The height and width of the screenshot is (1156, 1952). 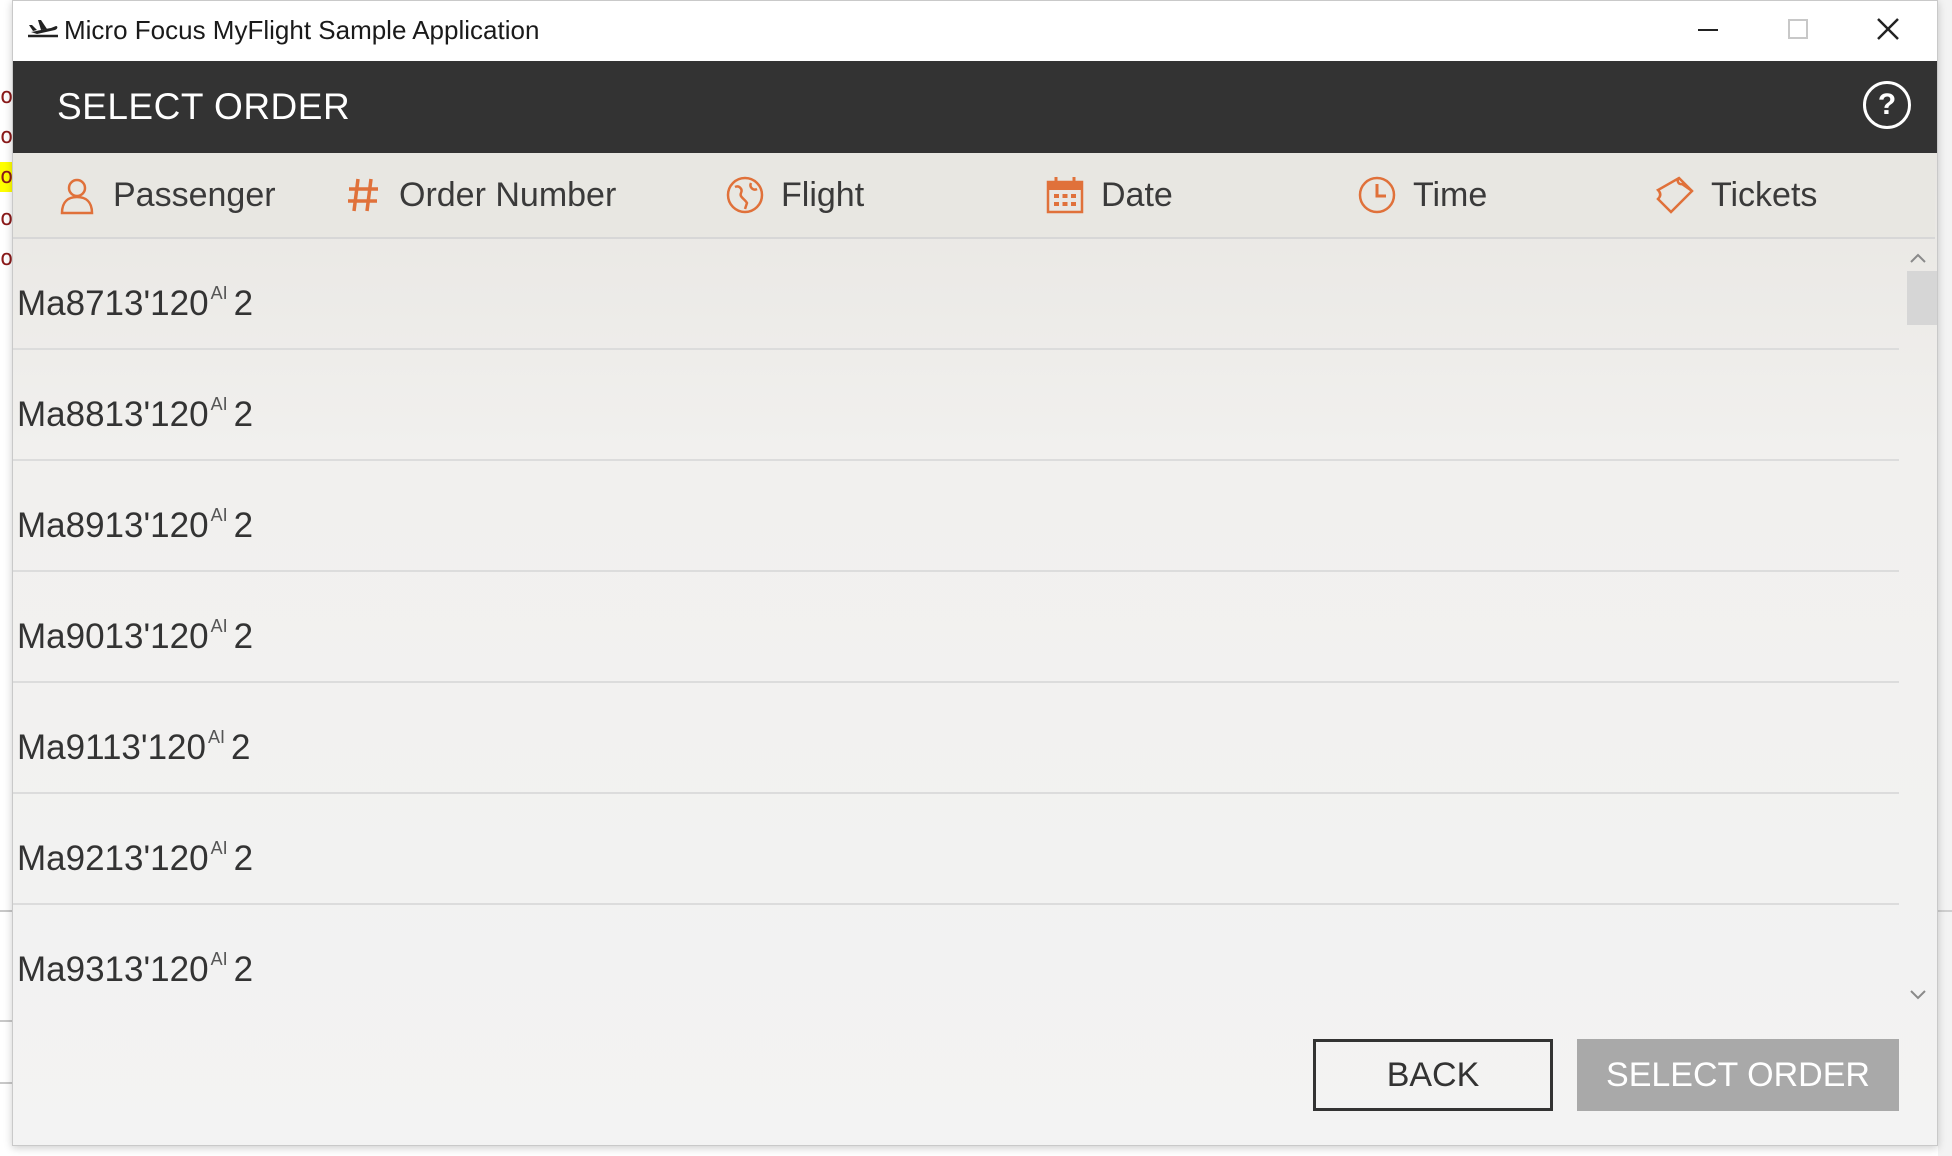 I want to click on order-row-text: Ma9313'120, so click(x=113, y=969).